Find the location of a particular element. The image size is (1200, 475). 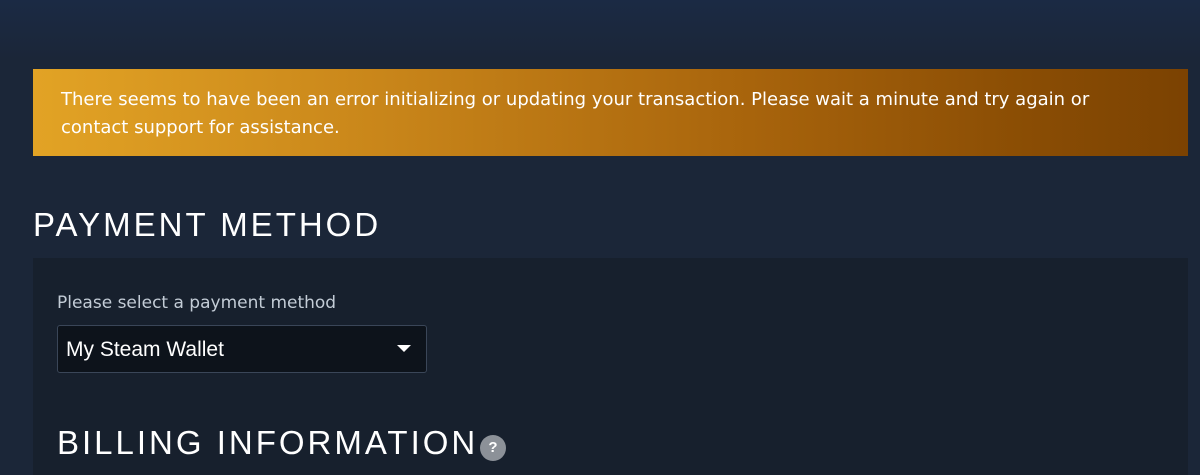

payment-method-selected-value: My Steam Wallet is located at coordinates (145, 349).